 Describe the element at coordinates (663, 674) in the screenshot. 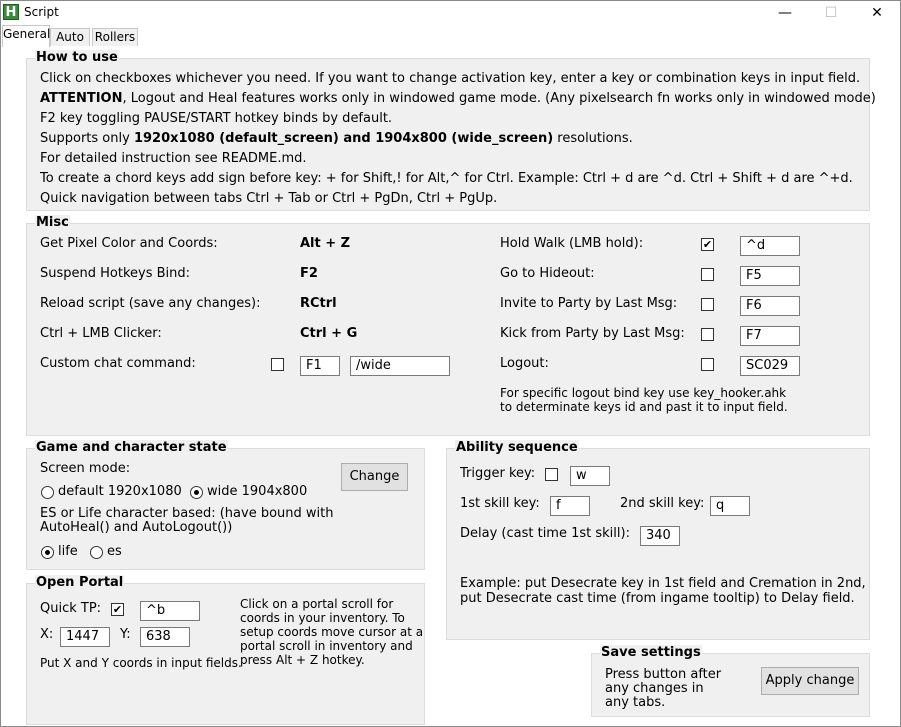

I see `save-text-line-1: Press button after` at that location.